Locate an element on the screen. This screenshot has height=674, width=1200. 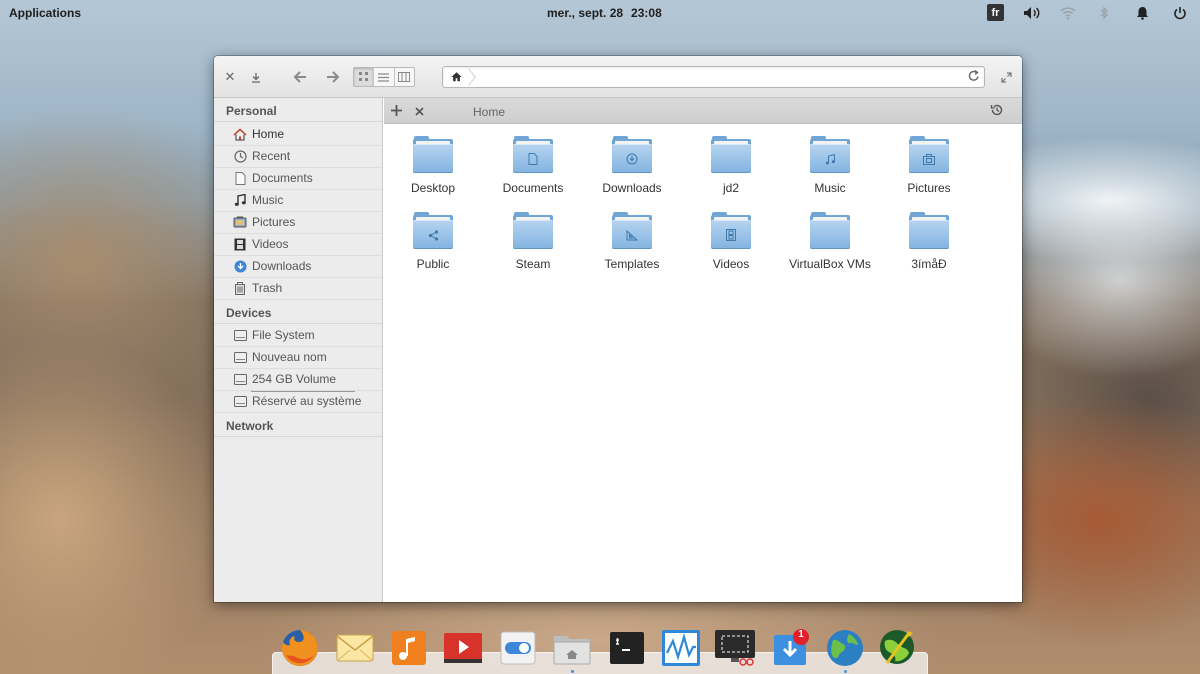
sidebar-item-trash: Trash is located at coordinates (298, 288).